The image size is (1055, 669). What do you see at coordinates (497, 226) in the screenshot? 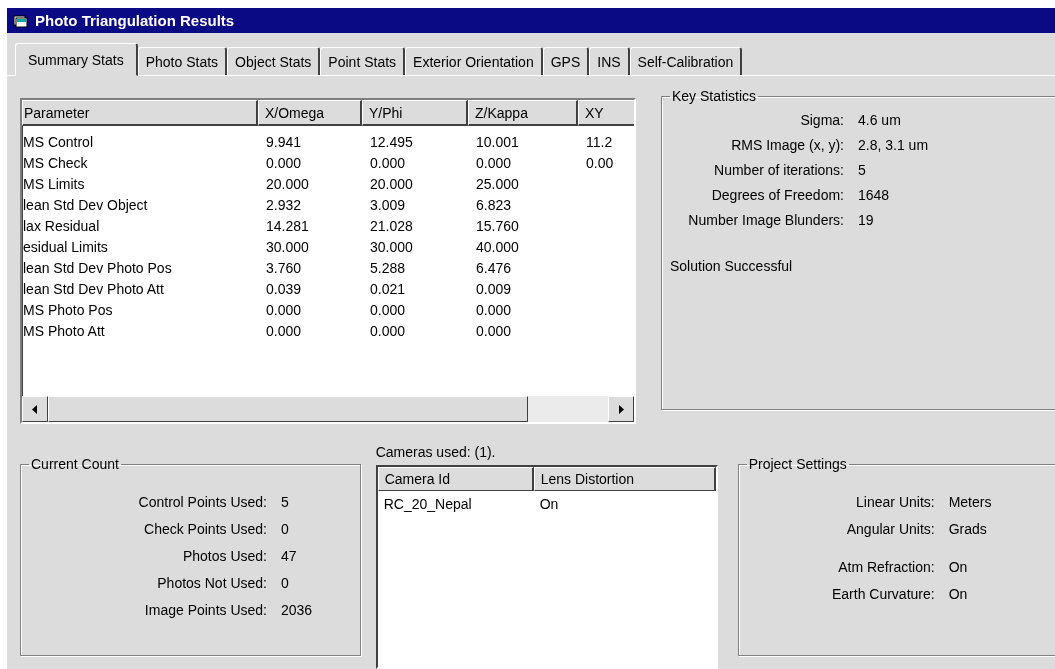
I see `table-cell-text: 15.760` at bounding box center [497, 226].